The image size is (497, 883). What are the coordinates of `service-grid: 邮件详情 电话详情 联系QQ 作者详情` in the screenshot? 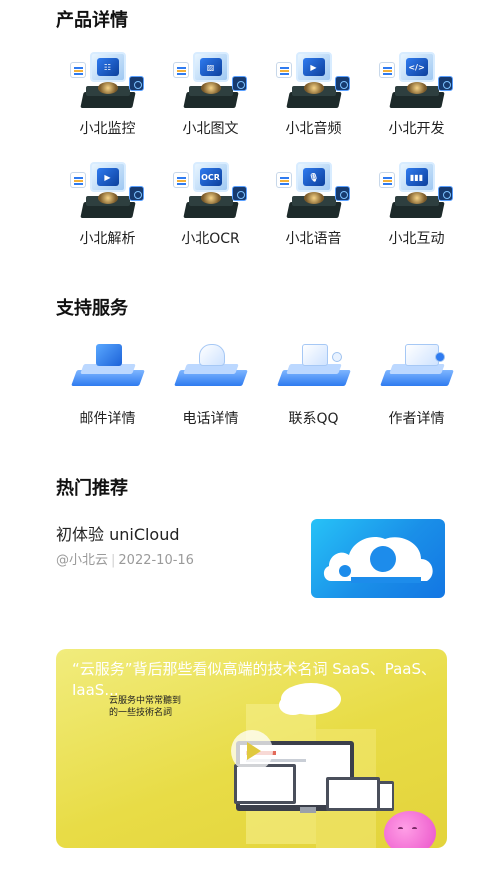 It's located at (262, 382).